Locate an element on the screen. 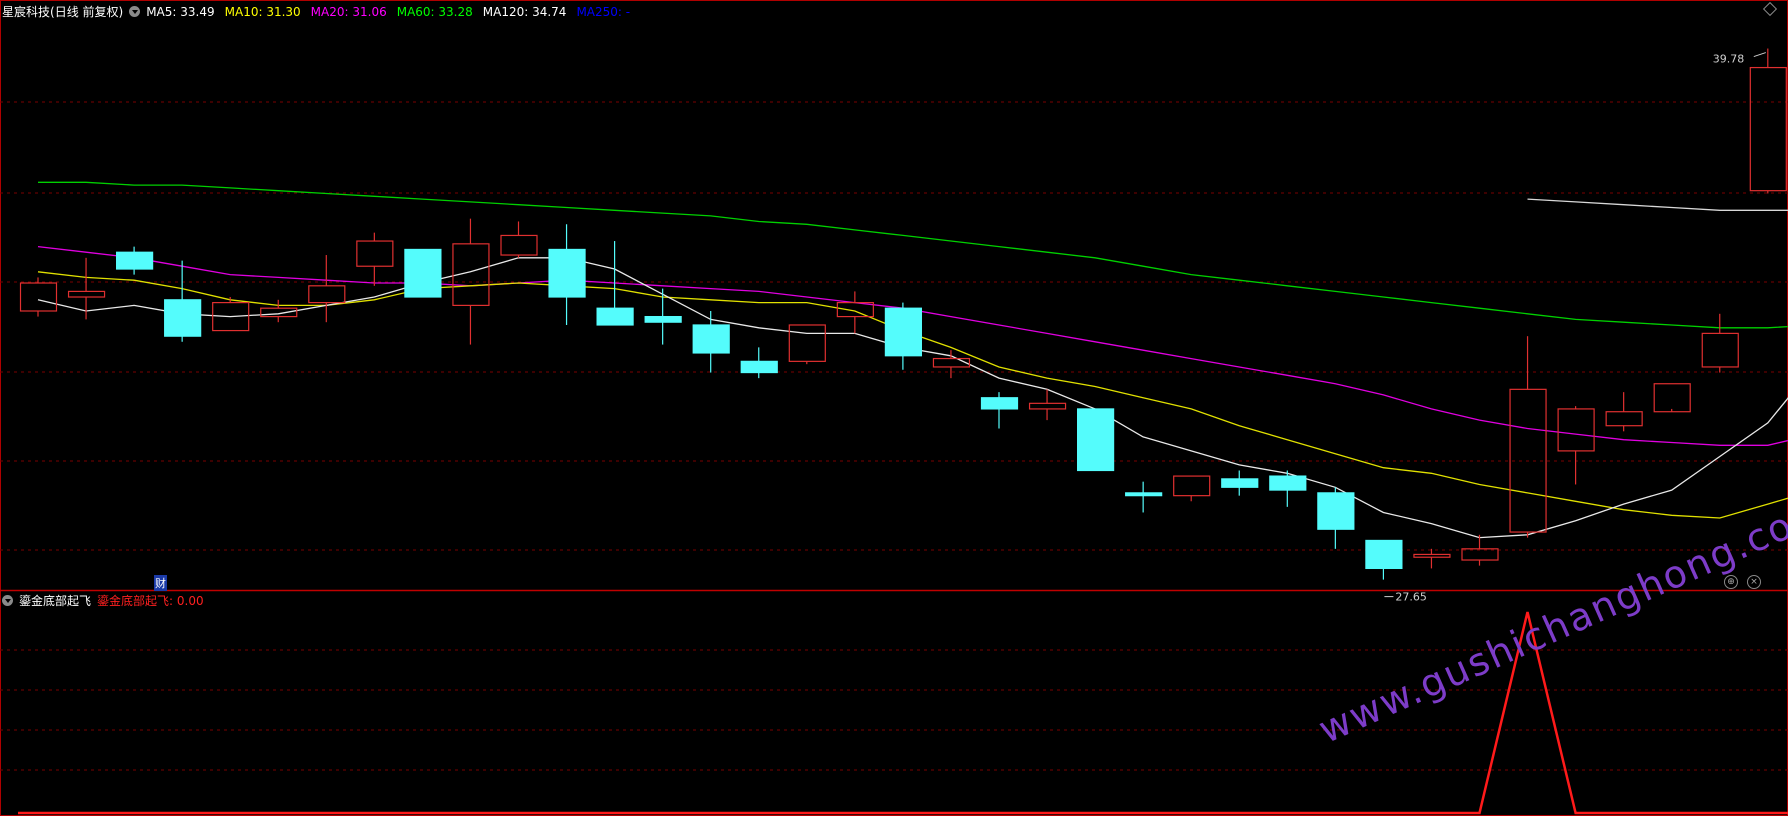 Image resolution: width=1788 pixels, height=816 pixels. indicator-name: 鎏金底部起飞 is located at coordinates (55, 601).